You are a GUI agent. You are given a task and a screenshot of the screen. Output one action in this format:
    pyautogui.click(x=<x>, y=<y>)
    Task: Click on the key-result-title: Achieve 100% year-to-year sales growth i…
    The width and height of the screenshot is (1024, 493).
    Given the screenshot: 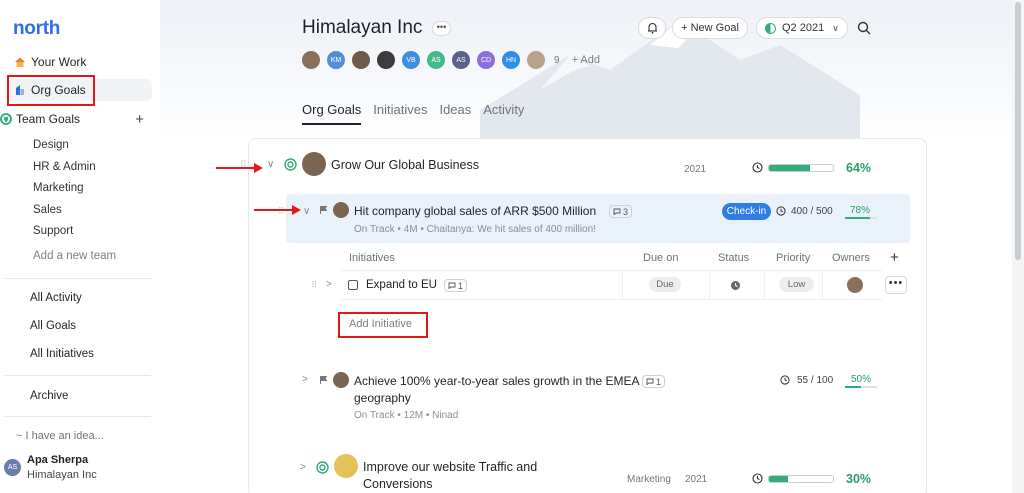 What is the action you would take?
    pyautogui.click(x=496, y=381)
    